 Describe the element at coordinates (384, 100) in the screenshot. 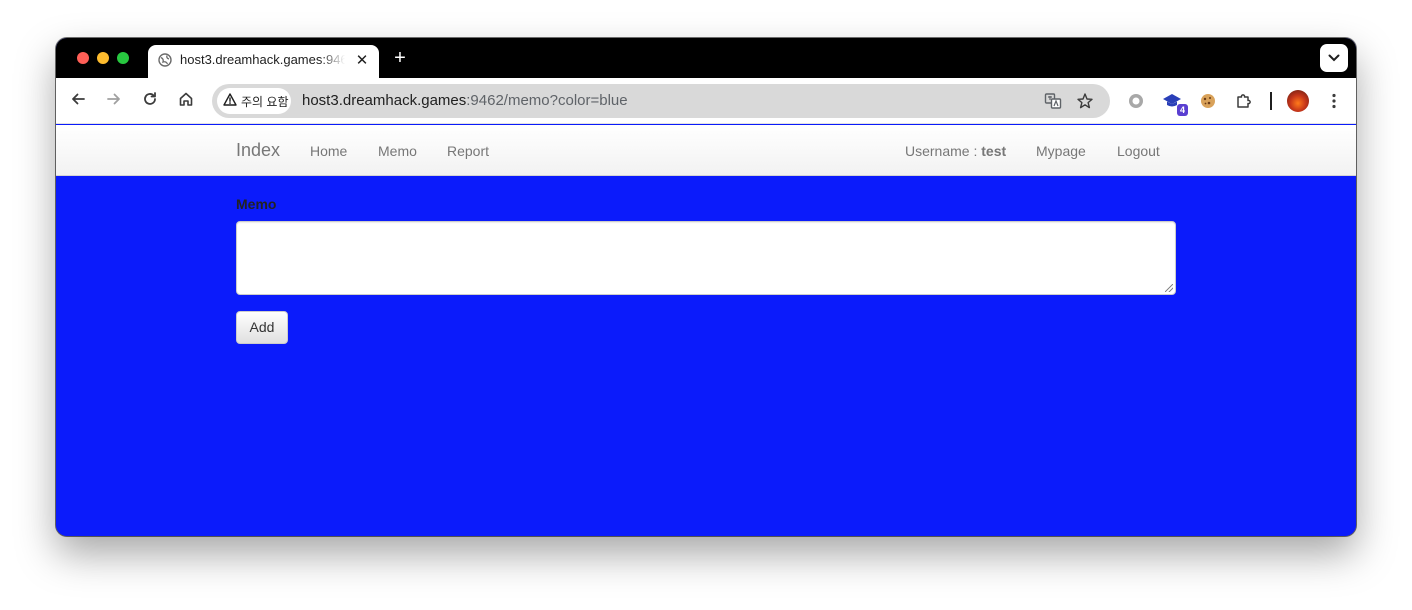

I see `url-host: host3.dreamhack.games` at that location.